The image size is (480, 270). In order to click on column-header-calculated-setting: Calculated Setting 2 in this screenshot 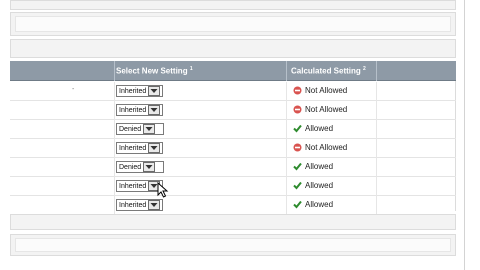, I will do `click(328, 71)`.